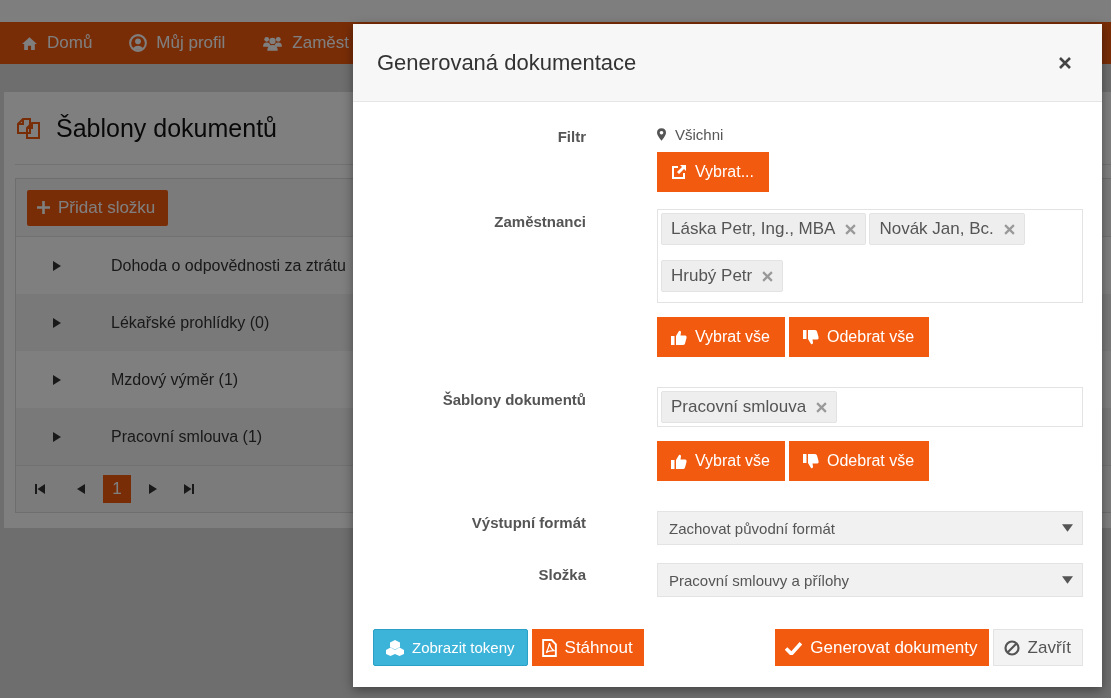  Describe the element at coordinates (739, 407) in the screenshot. I see `tag-label: Pracovní smlouva` at that location.